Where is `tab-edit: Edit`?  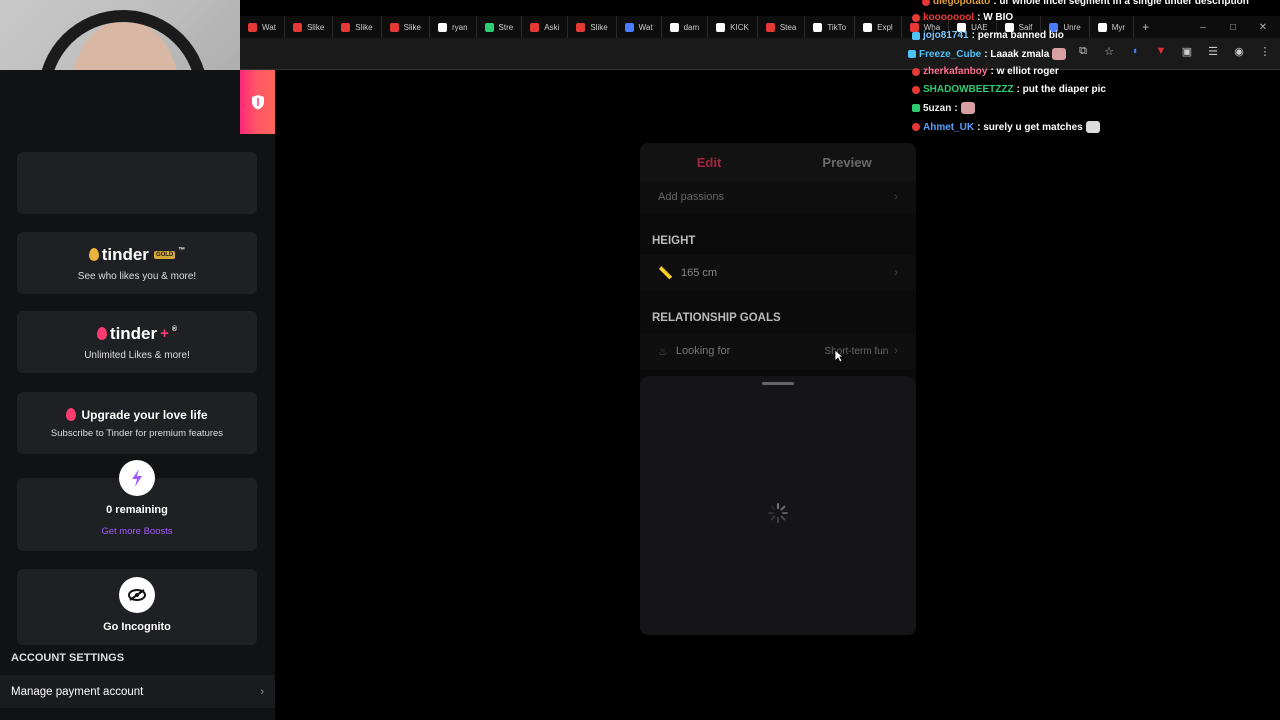
tab-edit: Edit is located at coordinates (709, 162).